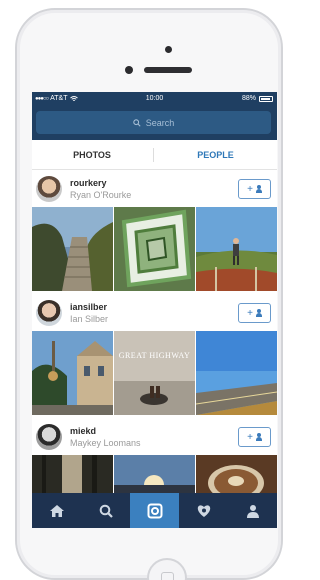  I want to click on nav-profile, so click(252, 510).